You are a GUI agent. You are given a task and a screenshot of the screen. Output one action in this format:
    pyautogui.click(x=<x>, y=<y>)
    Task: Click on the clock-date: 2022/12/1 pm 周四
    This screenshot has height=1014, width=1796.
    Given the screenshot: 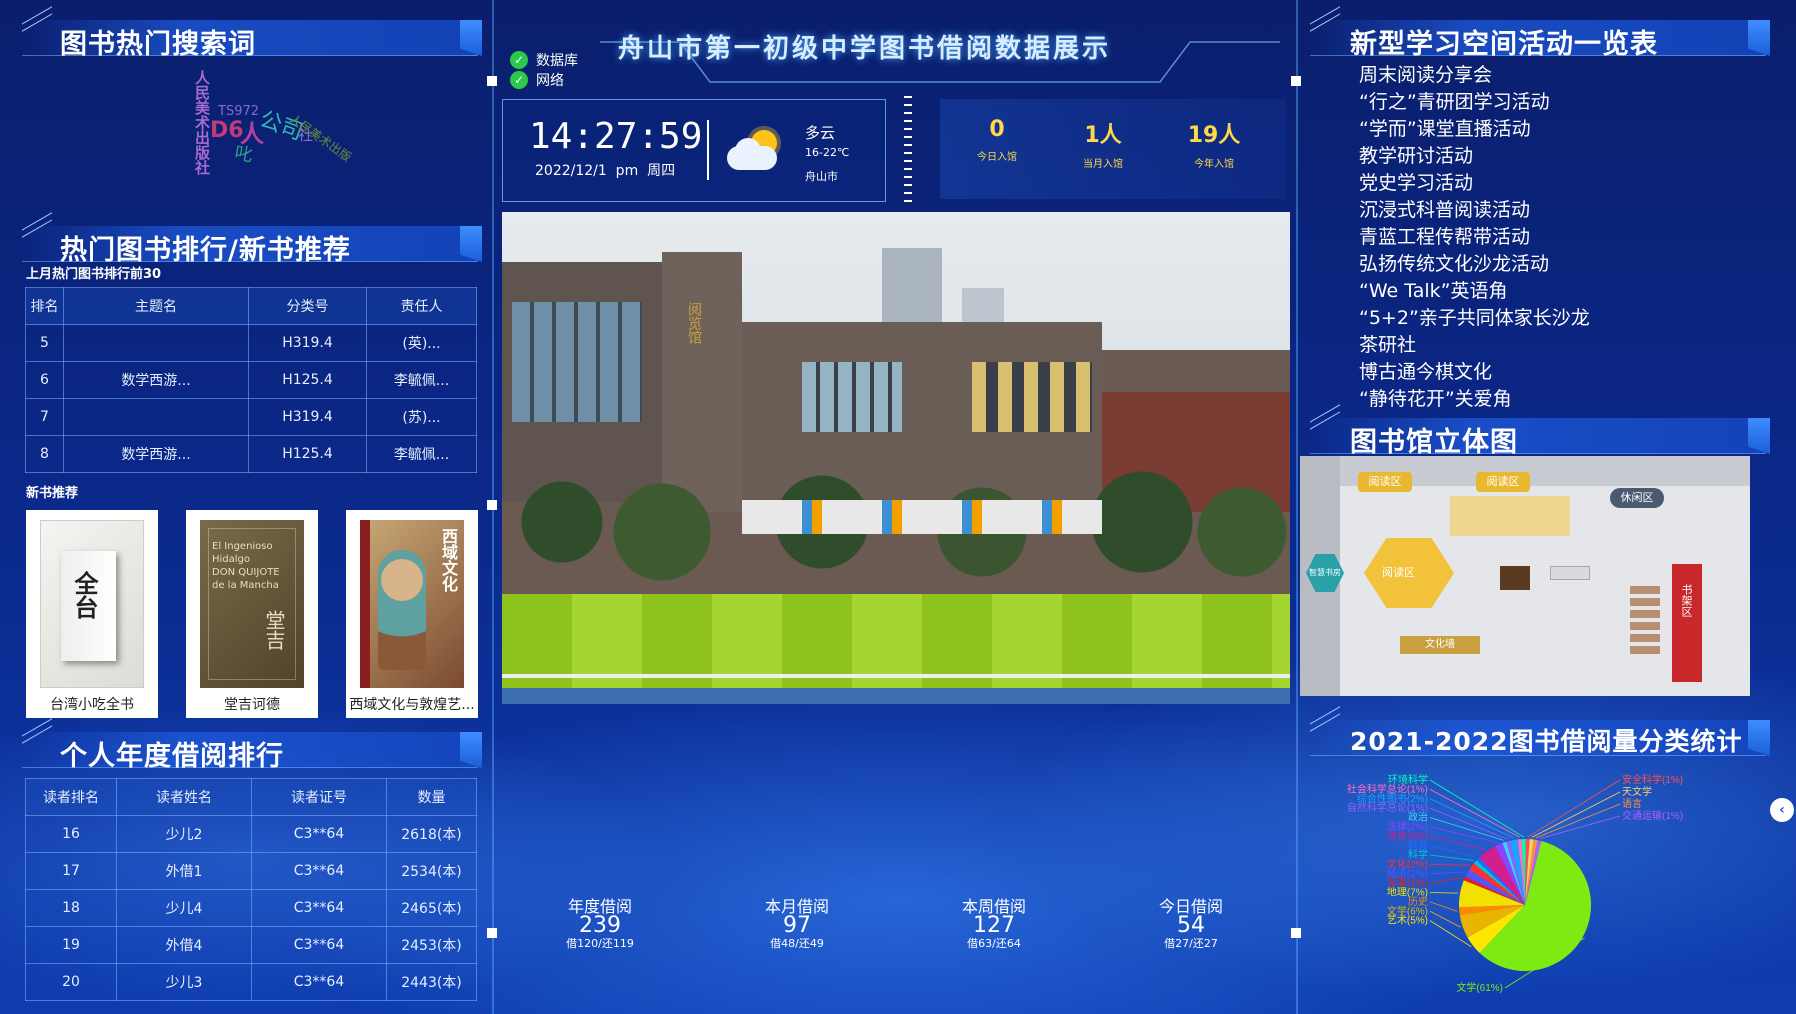 What is the action you would take?
    pyautogui.click(x=605, y=171)
    